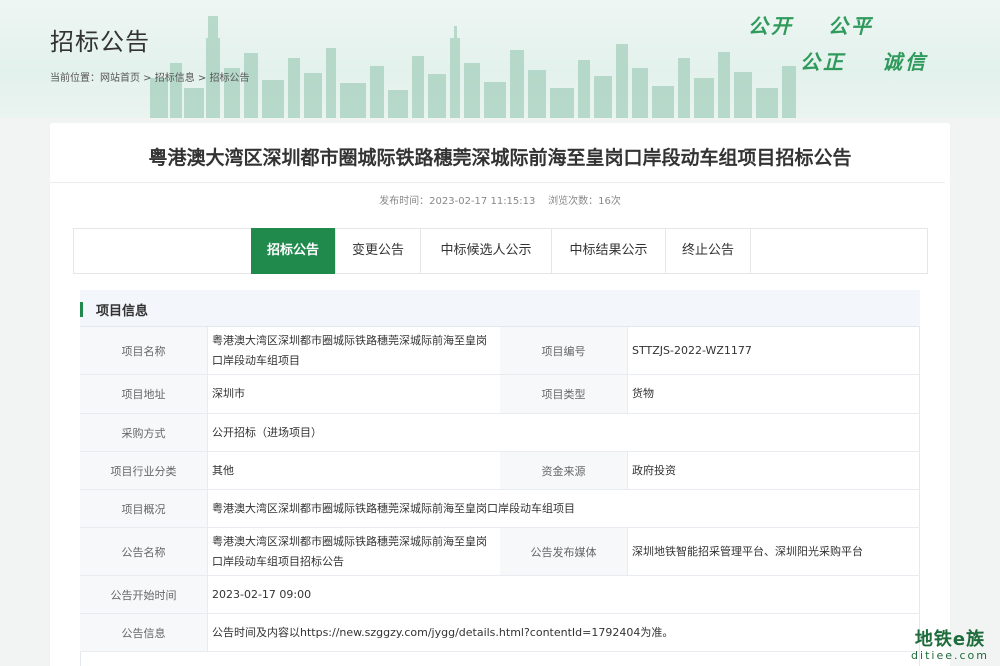  What do you see at coordinates (143, 350) in the screenshot?
I see `label-project-name: 项目名称` at bounding box center [143, 350].